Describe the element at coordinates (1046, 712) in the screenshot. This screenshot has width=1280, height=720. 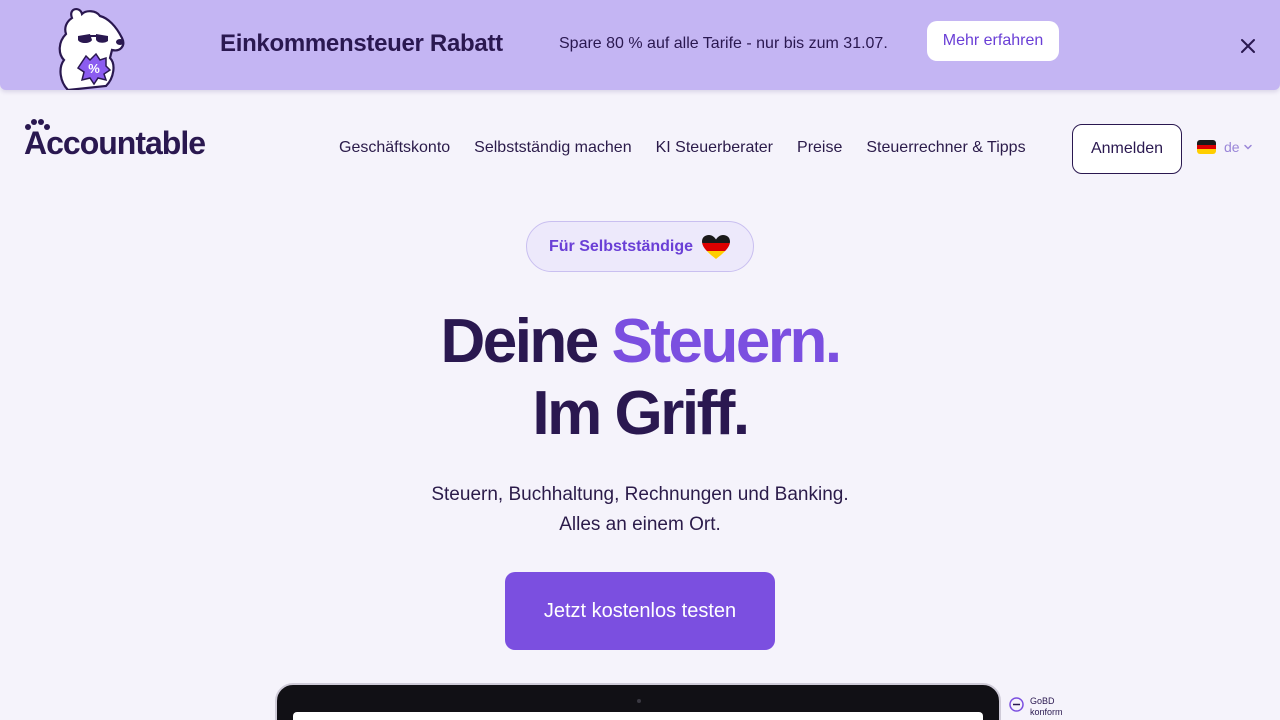
I see `gobd-line-2: konform` at that location.